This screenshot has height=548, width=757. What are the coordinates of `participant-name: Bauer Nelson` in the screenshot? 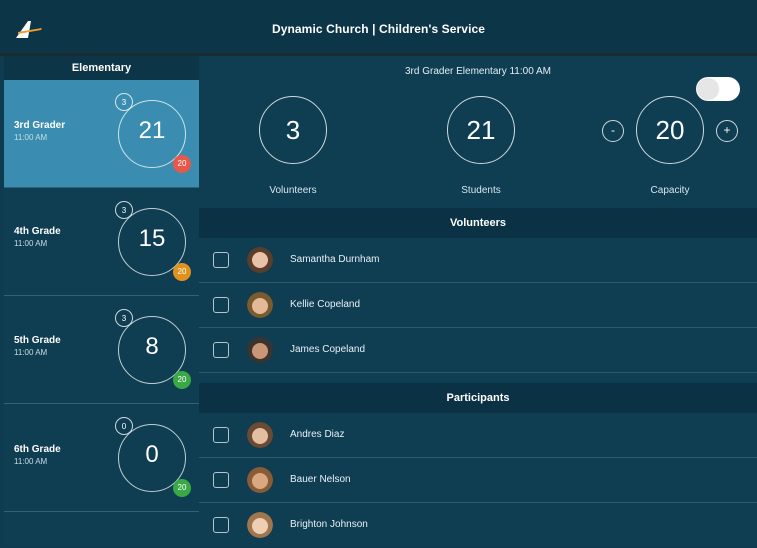 It's located at (320, 479).